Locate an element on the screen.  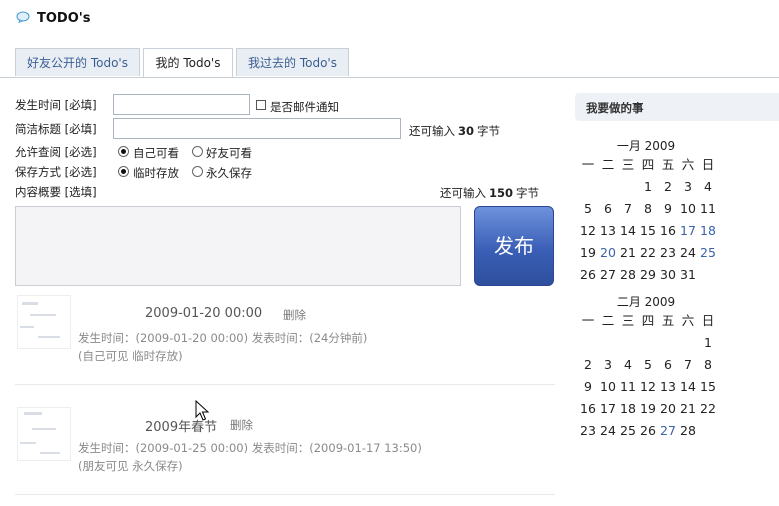
calendar-day: 15 is located at coordinates (708, 386).